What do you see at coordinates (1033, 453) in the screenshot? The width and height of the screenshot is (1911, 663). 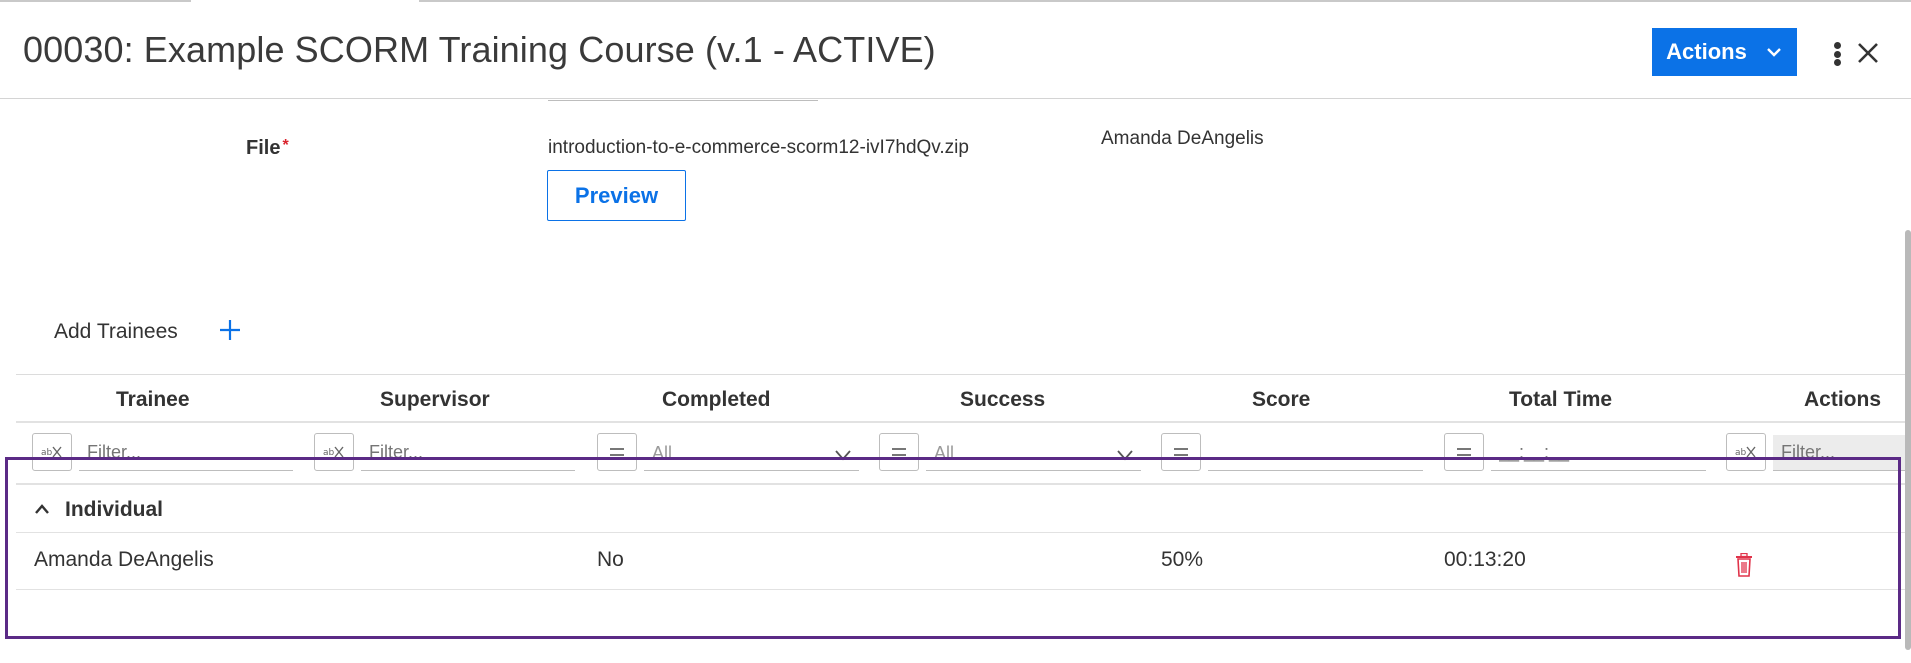 I see `success-filter-select: All` at bounding box center [1033, 453].